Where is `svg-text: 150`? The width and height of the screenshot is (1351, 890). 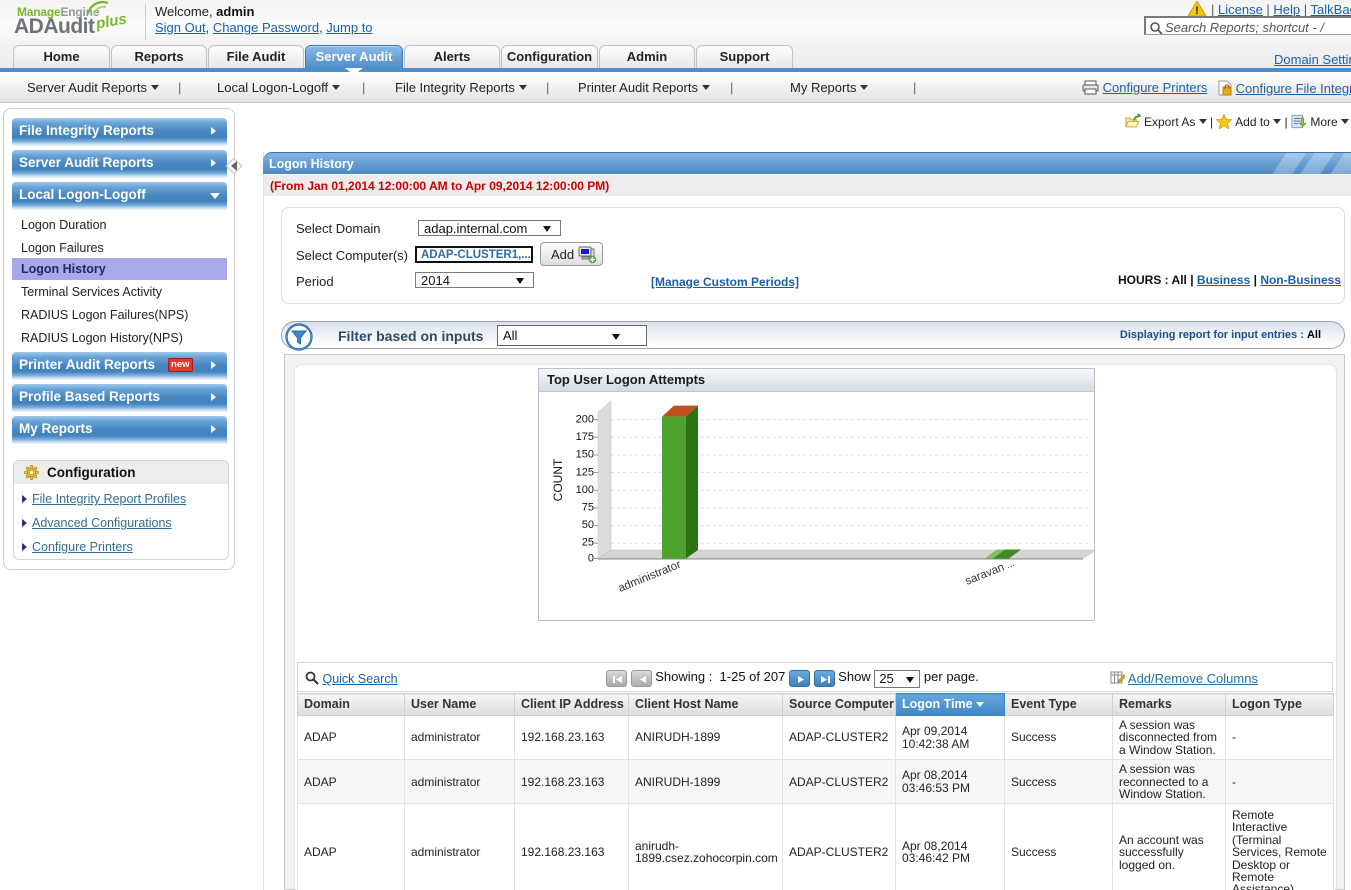 svg-text: 150 is located at coordinates (585, 455).